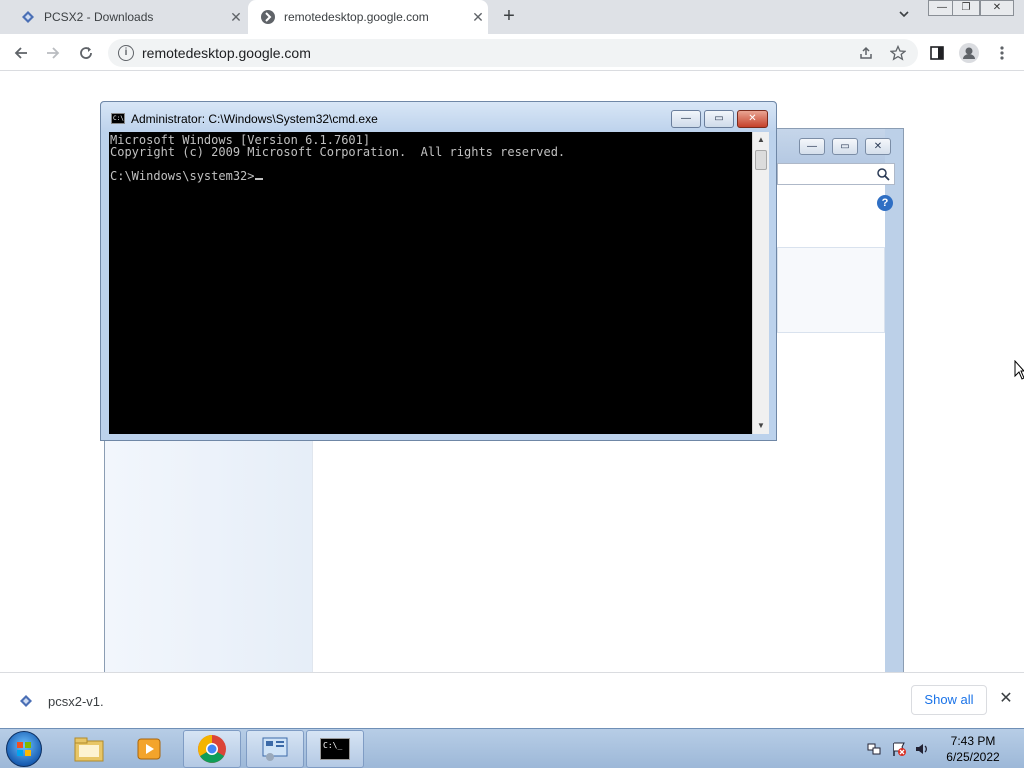 This screenshot has height=771, width=1024. I want to click on start-button, so click(24, 749).